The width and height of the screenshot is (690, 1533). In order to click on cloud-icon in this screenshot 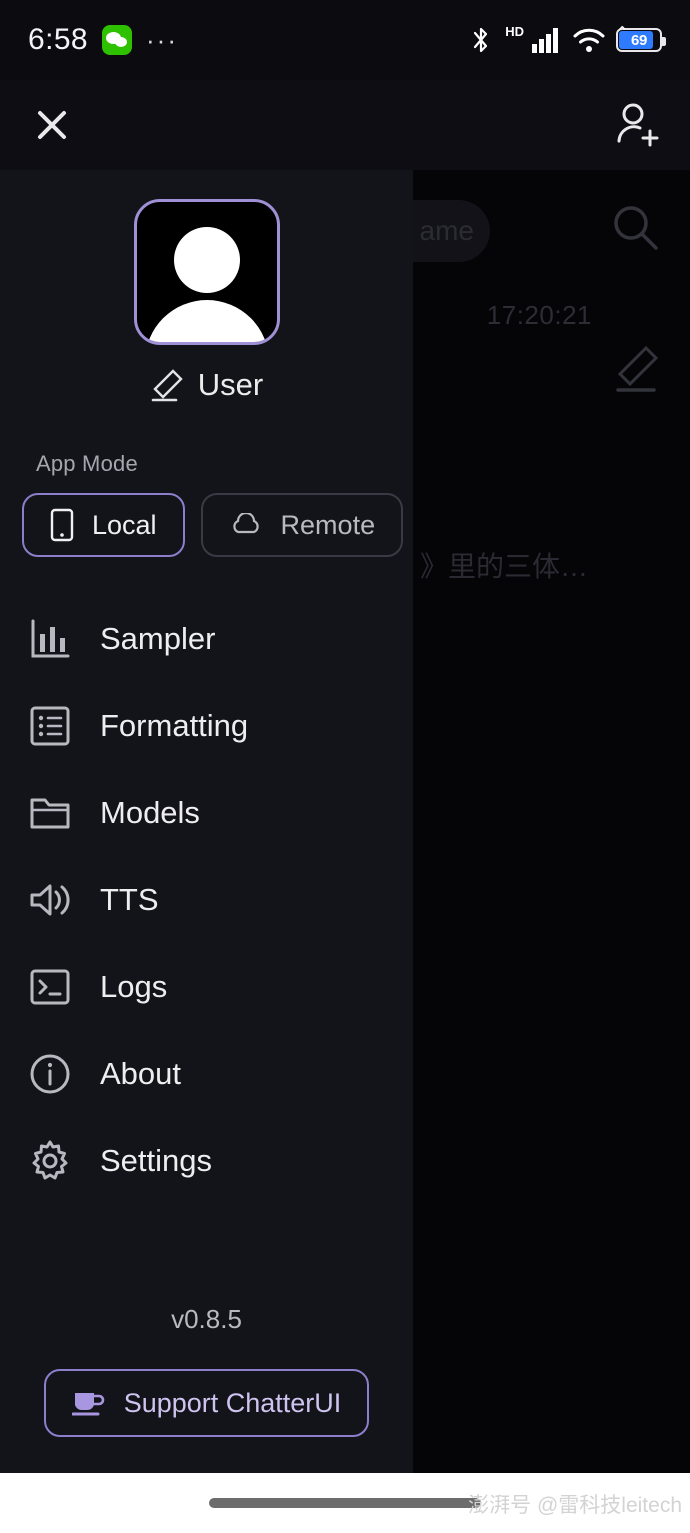, I will do `click(246, 525)`.